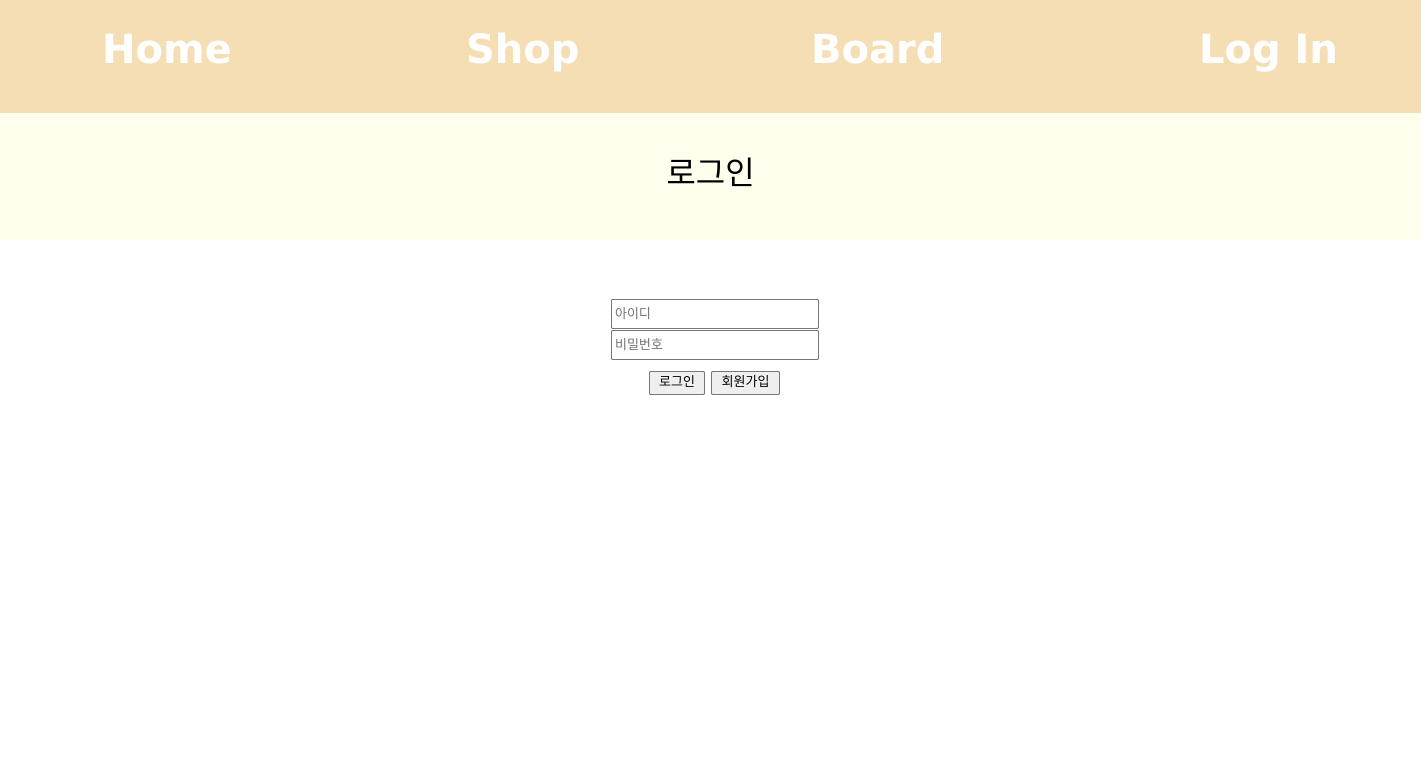  What do you see at coordinates (710, 173) in the screenshot?
I see `page-title: 로그인` at bounding box center [710, 173].